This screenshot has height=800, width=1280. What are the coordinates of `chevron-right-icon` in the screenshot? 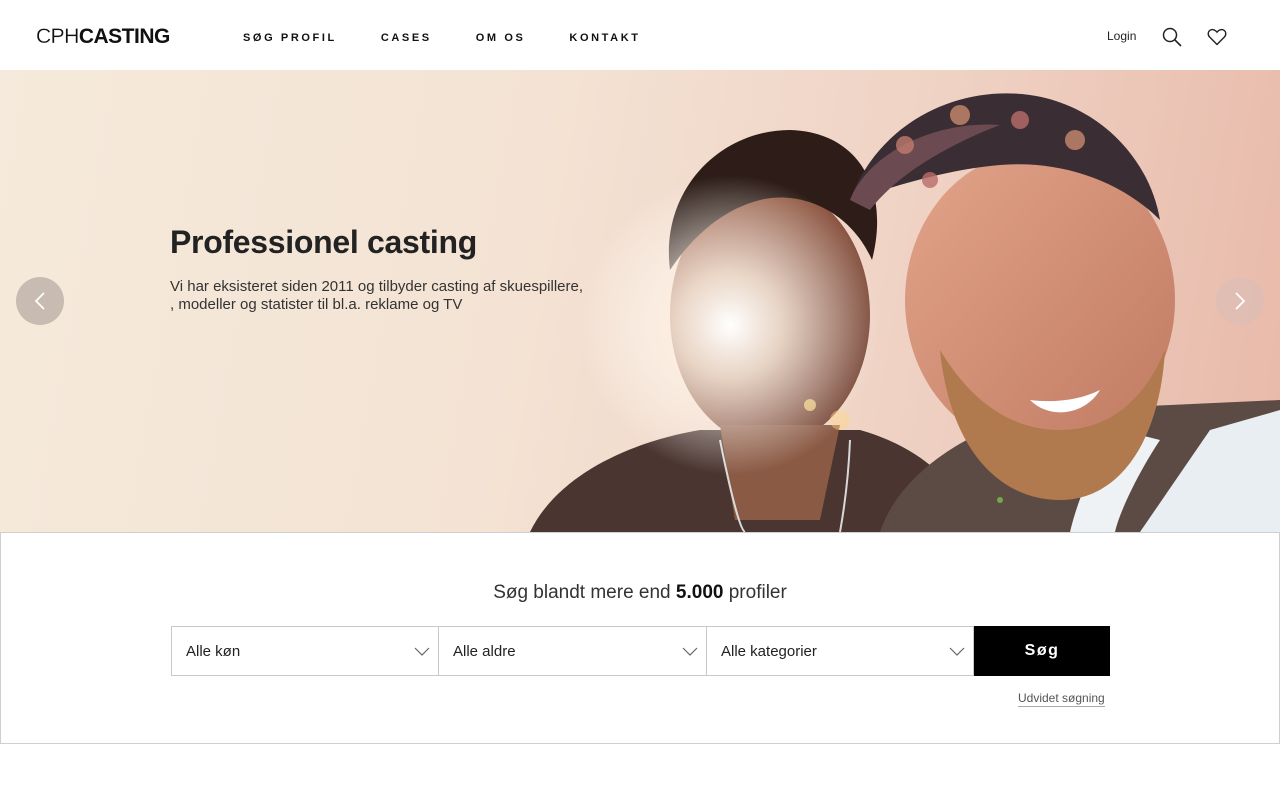 It's located at (1240, 301).